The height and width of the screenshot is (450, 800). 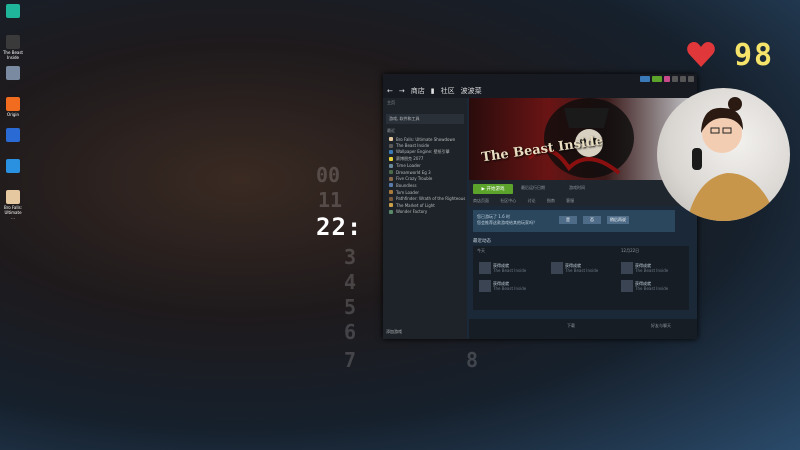 What do you see at coordinates (675, 79) in the screenshot?
I see `minimize-icon` at bounding box center [675, 79].